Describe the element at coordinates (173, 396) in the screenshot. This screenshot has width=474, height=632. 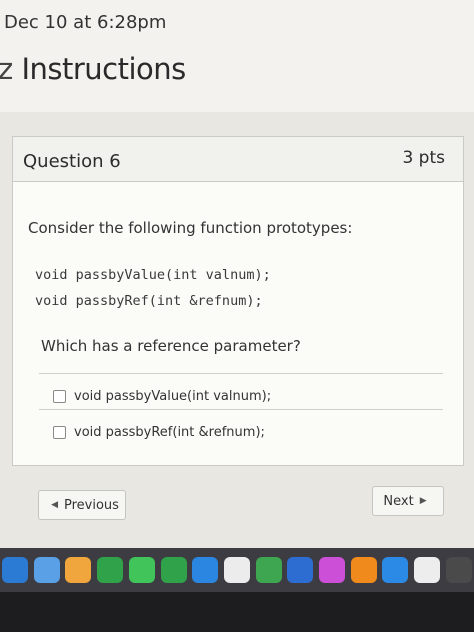
I see `answer-label-1: void passbyValue(int valnum);` at that location.